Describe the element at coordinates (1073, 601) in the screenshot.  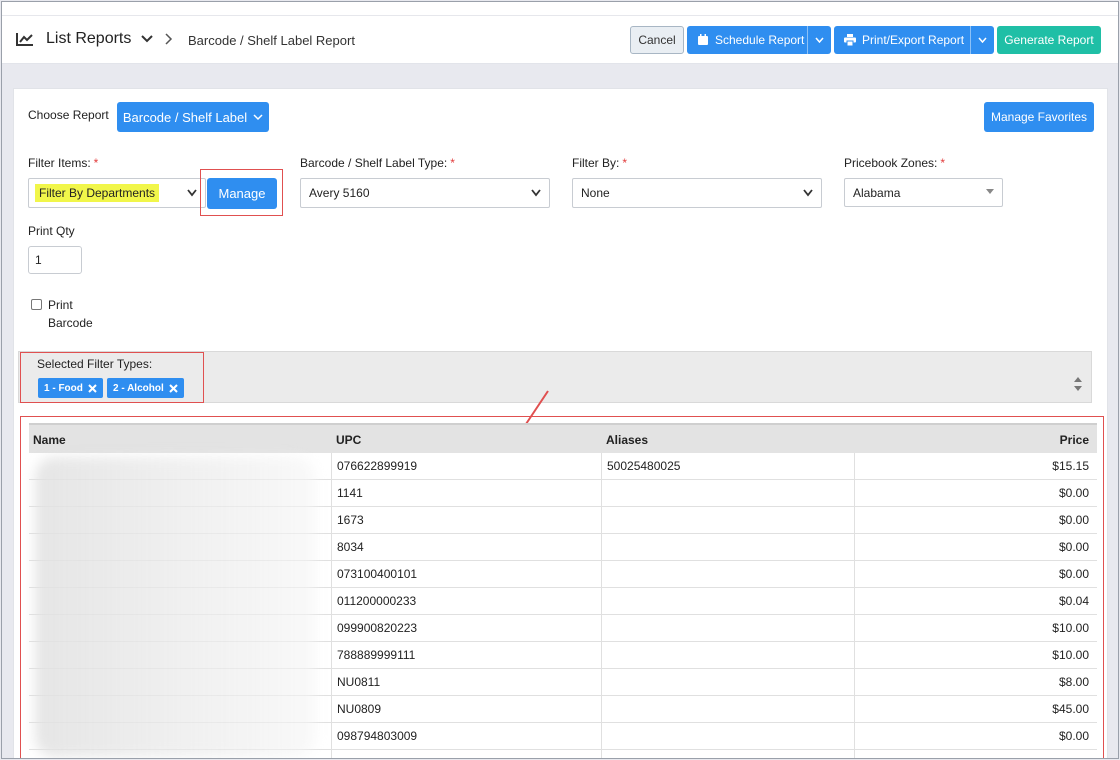
I see `cell-price: $0.04` at that location.